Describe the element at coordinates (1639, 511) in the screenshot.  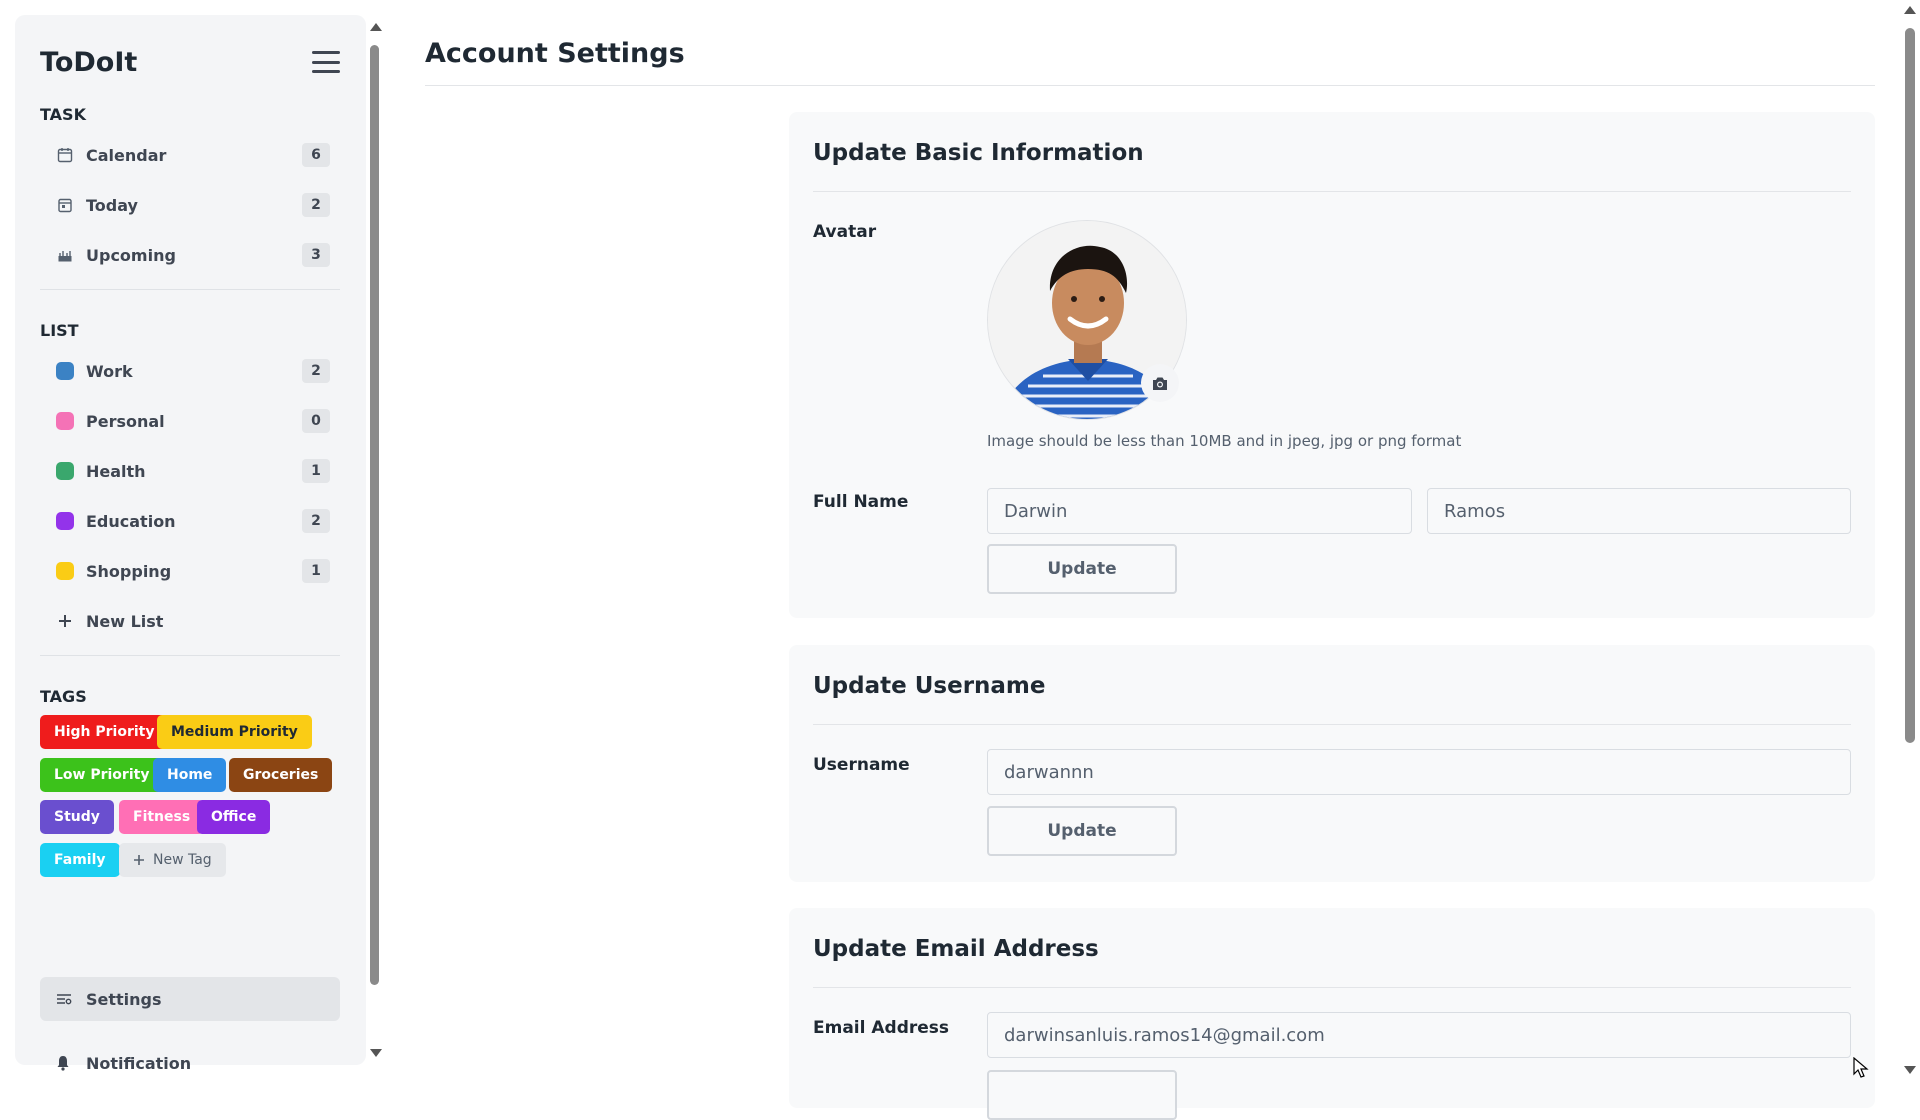
I see `last-name-input: Ramos` at that location.